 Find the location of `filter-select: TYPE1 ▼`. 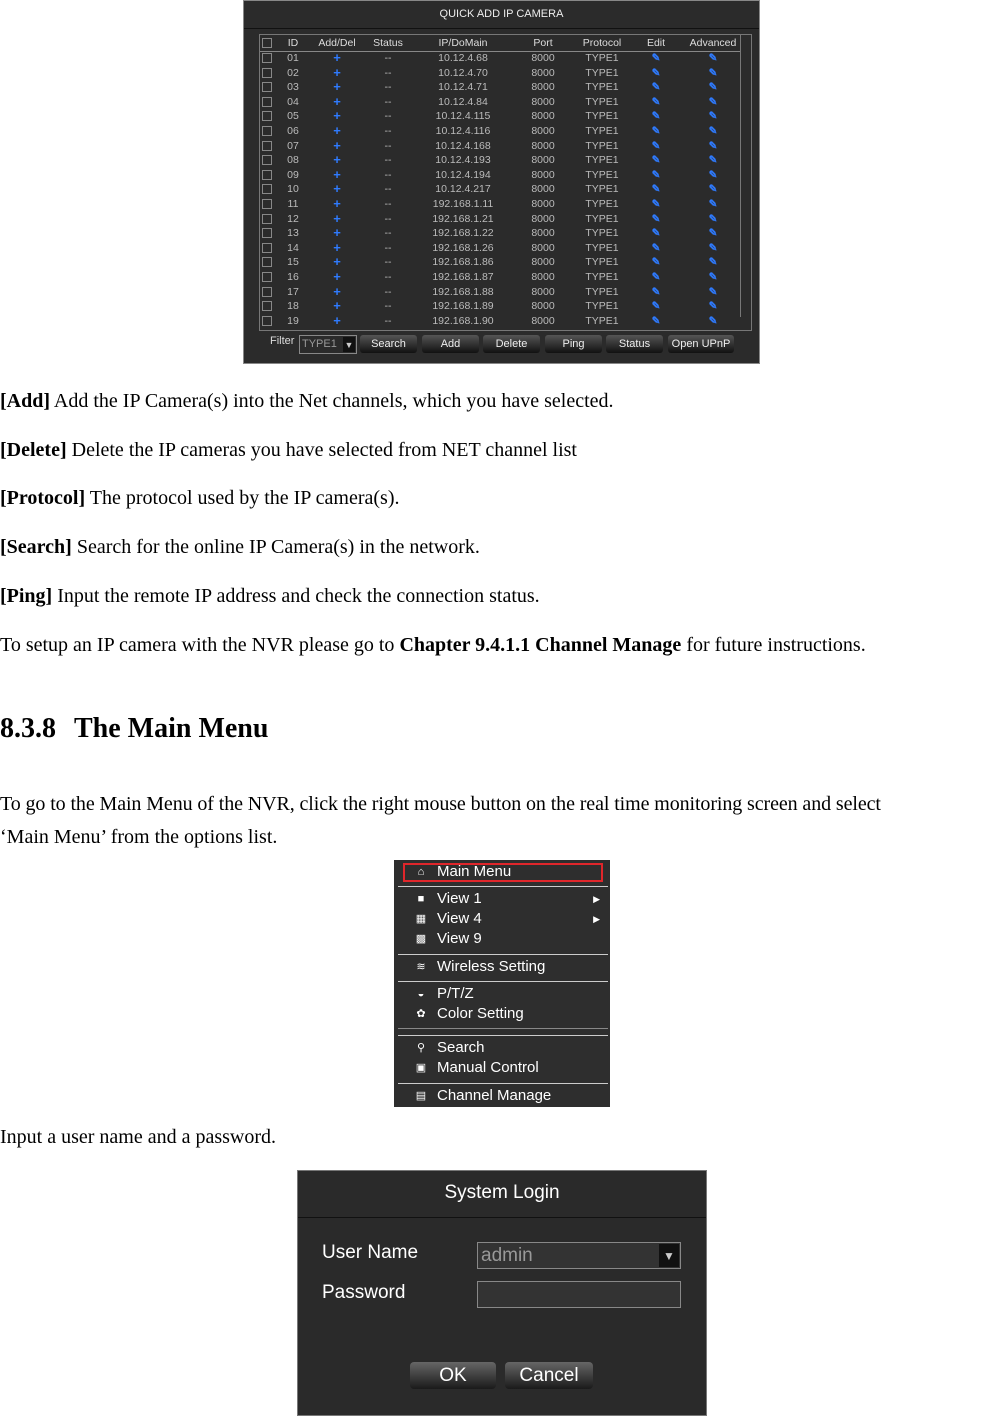

filter-select: TYPE1 ▼ is located at coordinates (328, 344).